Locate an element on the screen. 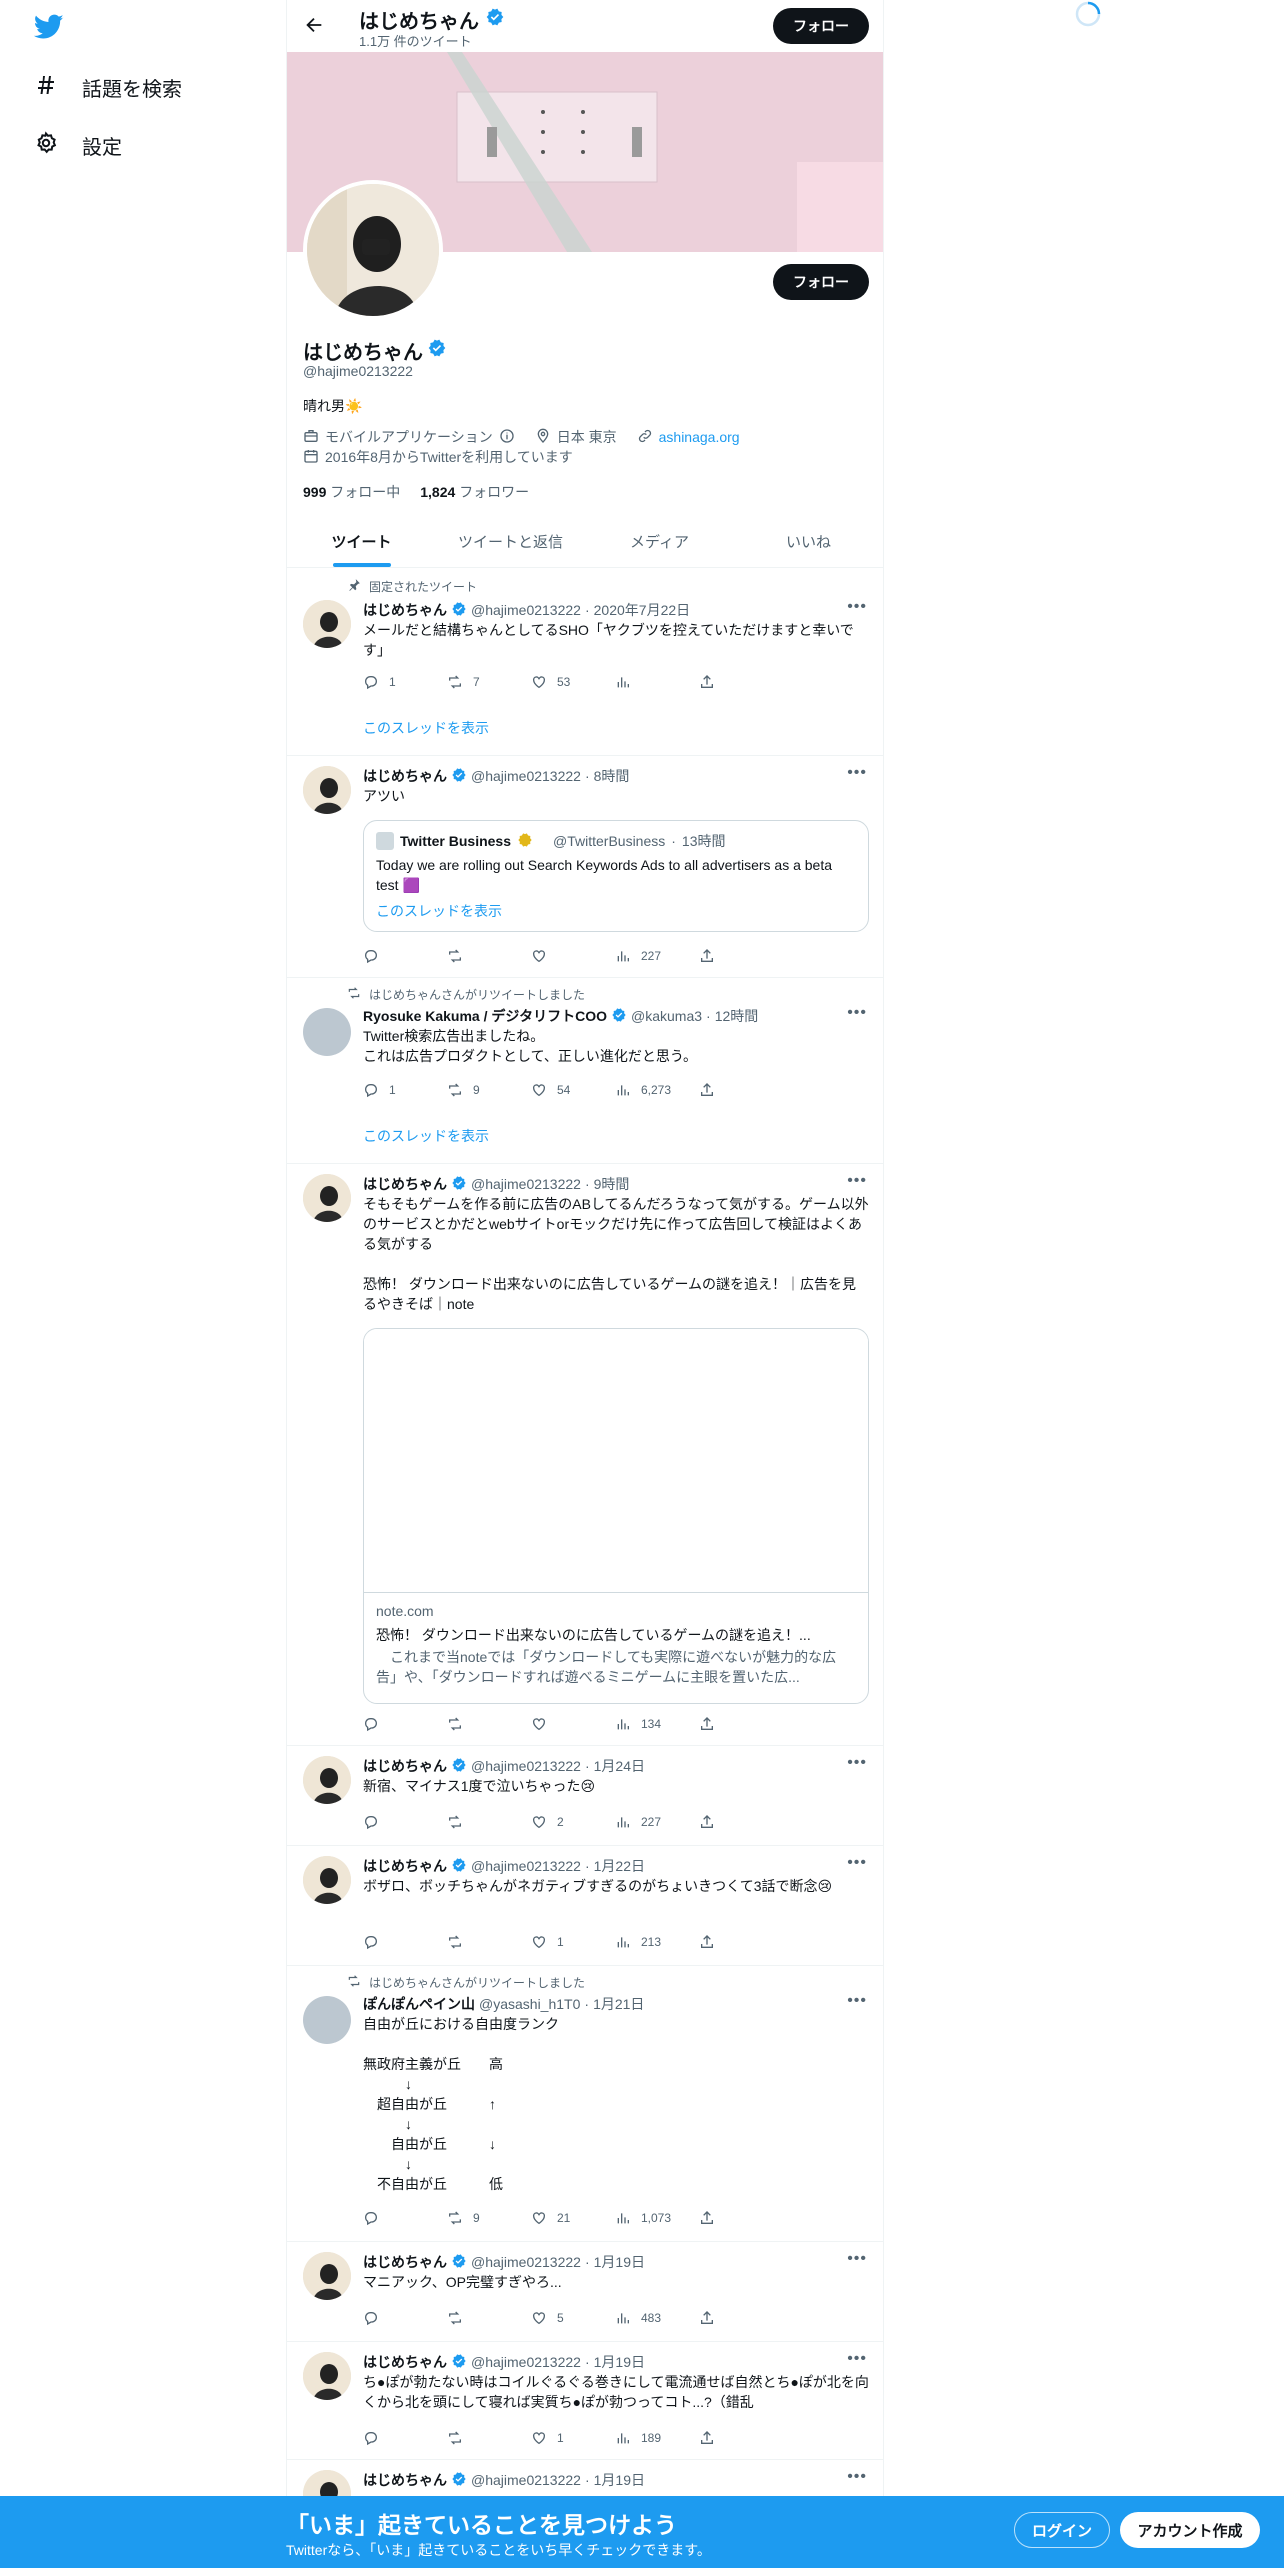 This screenshot has width=1284, height=2568. views-button: 213 is located at coordinates (657, 1942).